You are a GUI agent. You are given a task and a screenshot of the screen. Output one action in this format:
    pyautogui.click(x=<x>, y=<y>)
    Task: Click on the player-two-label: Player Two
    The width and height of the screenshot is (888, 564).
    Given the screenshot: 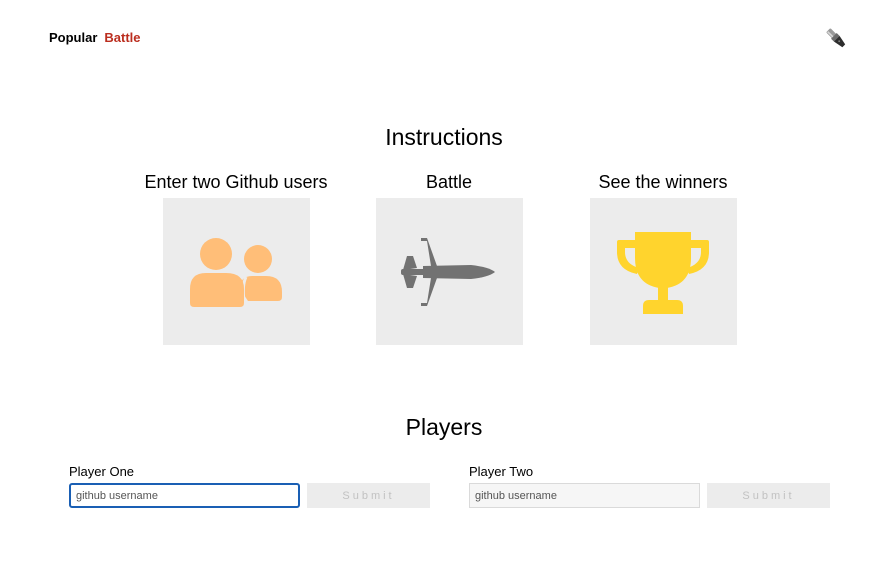 What is the action you would take?
    pyautogui.click(x=501, y=471)
    